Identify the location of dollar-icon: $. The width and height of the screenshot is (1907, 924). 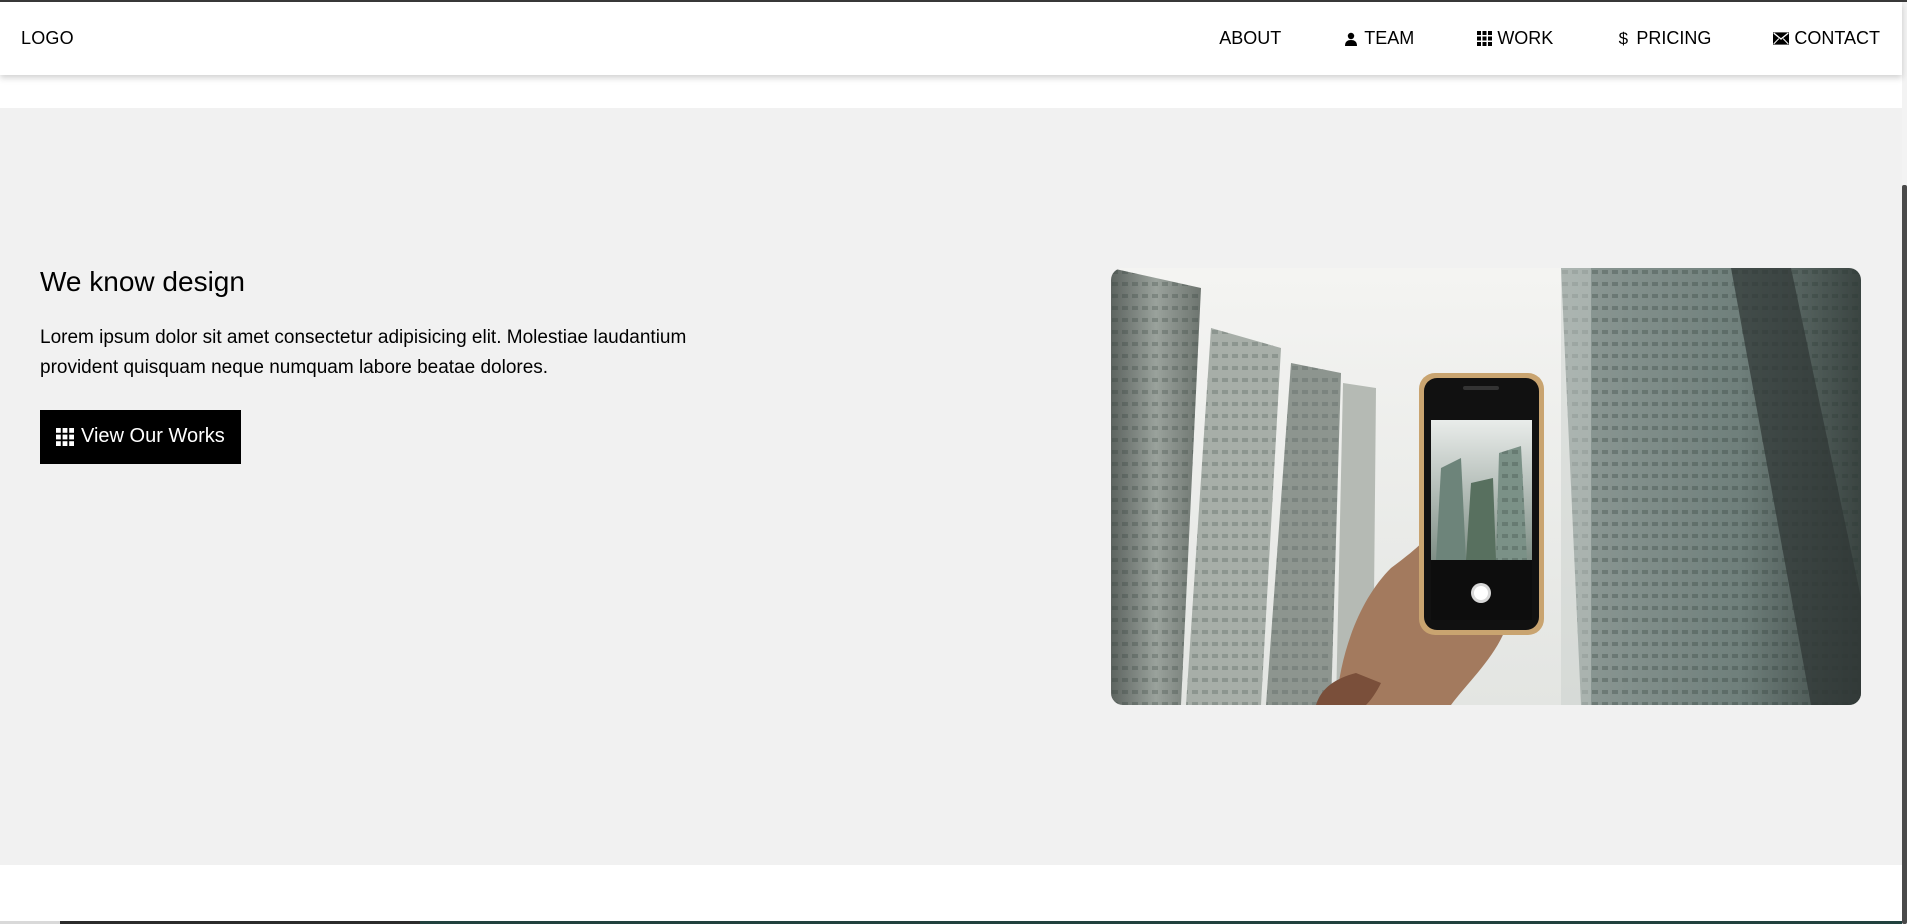
(1623, 38).